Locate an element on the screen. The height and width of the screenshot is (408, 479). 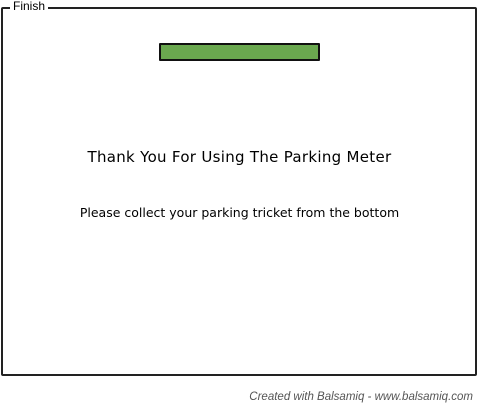
thank-you-heading: Thank You For Using The Parking Meter is located at coordinates (239, 157).